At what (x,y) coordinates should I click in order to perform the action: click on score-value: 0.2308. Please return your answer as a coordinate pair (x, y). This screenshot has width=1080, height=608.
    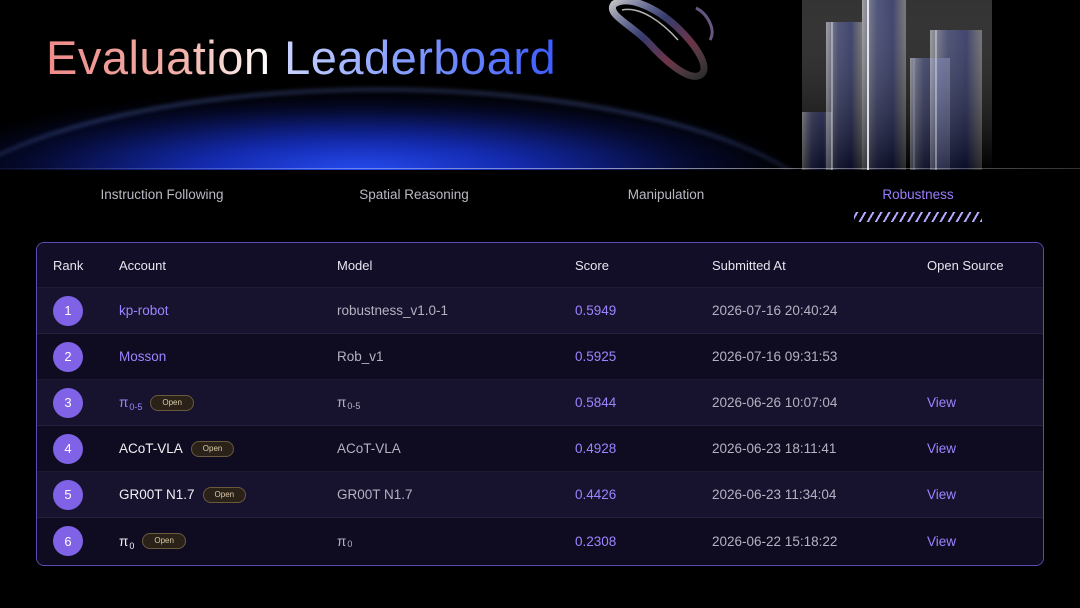
    Looking at the image, I should click on (596, 541).